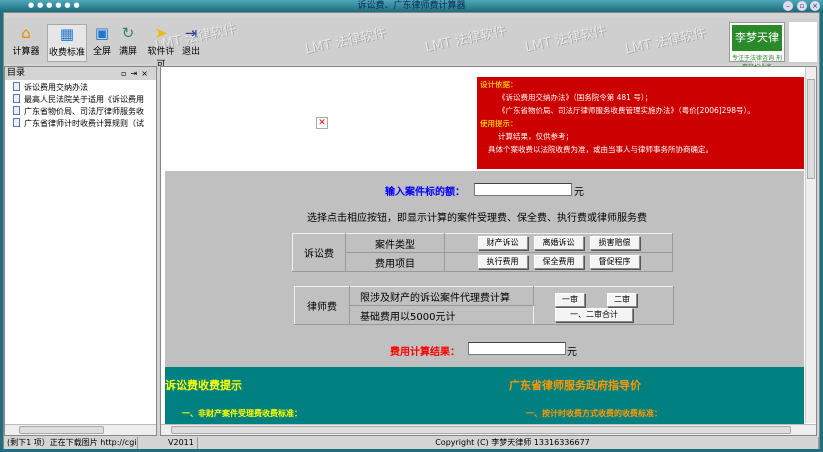 The height and width of the screenshot is (452, 823). What do you see at coordinates (622, 300) in the screenshot?
I see `second-instance-button: 二审` at bounding box center [622, 300].